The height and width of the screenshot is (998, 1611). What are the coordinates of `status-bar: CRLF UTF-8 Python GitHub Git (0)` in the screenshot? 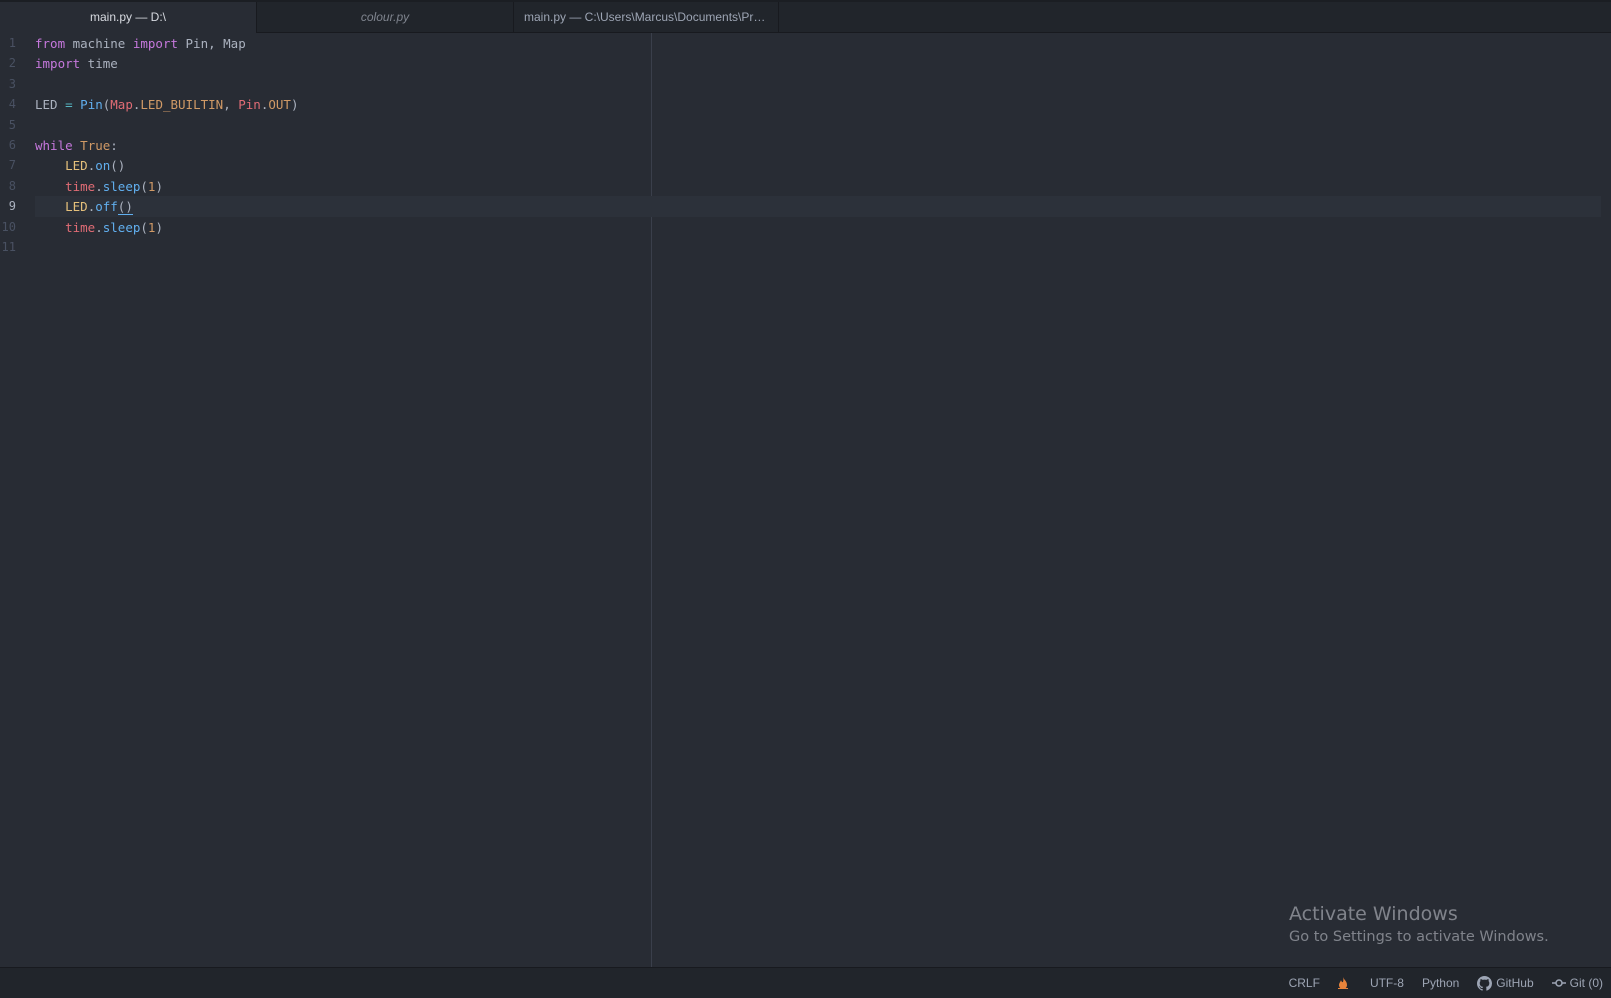 It's located at (805, 982).